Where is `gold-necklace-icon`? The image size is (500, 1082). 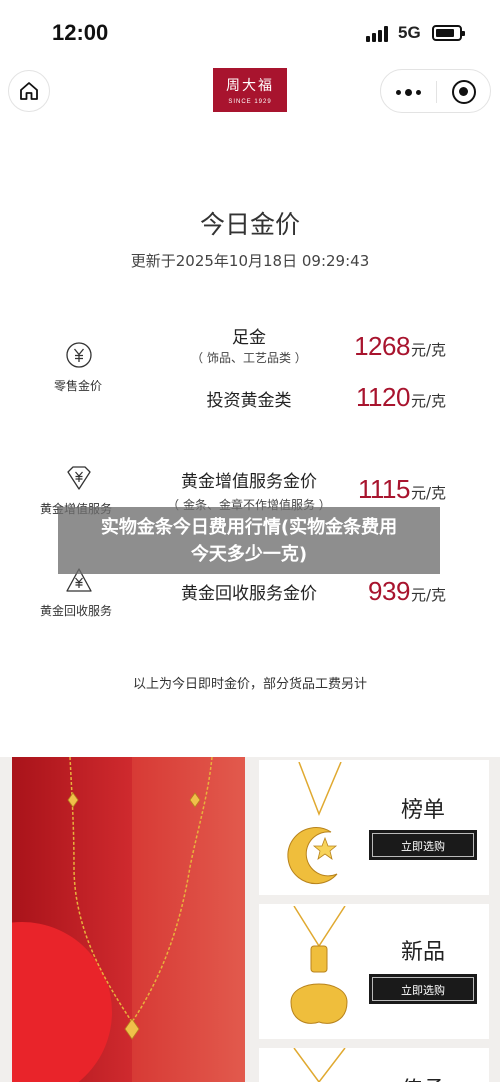 gold-necklace-icon is located at coordinates (140, 898).